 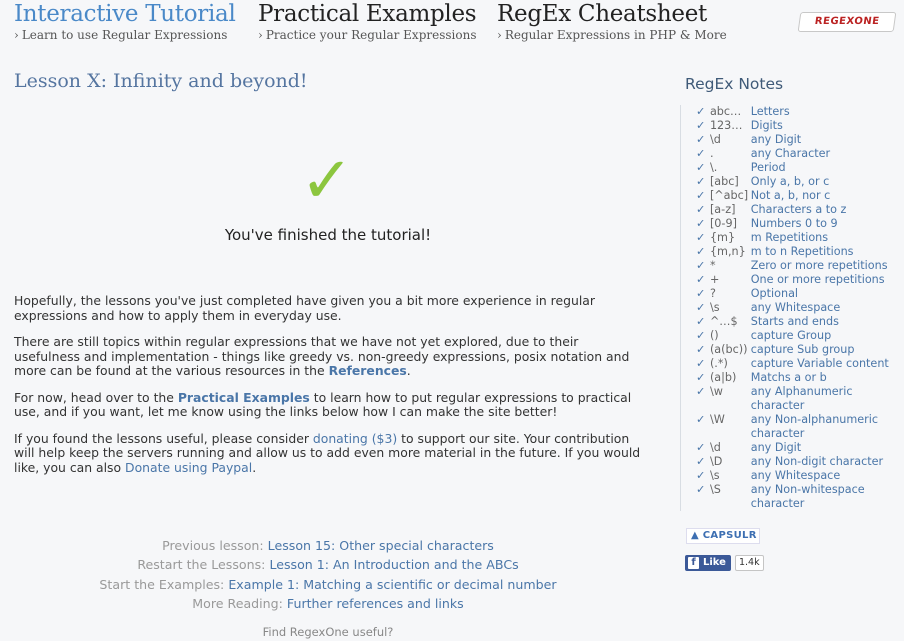 What do you see at coordinates (768, 167) in the screenshot?
I see `note-description: Period` at bounding box center [768, 167].